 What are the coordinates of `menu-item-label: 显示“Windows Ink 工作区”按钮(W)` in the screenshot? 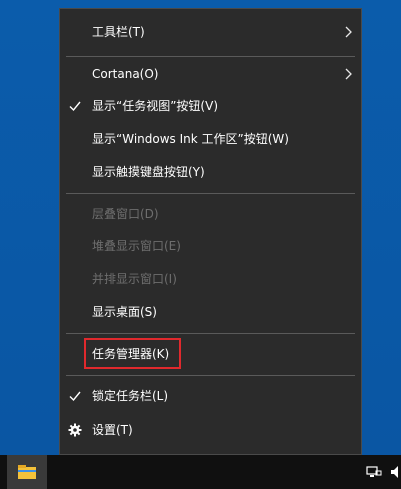 It's located at (190, 139).